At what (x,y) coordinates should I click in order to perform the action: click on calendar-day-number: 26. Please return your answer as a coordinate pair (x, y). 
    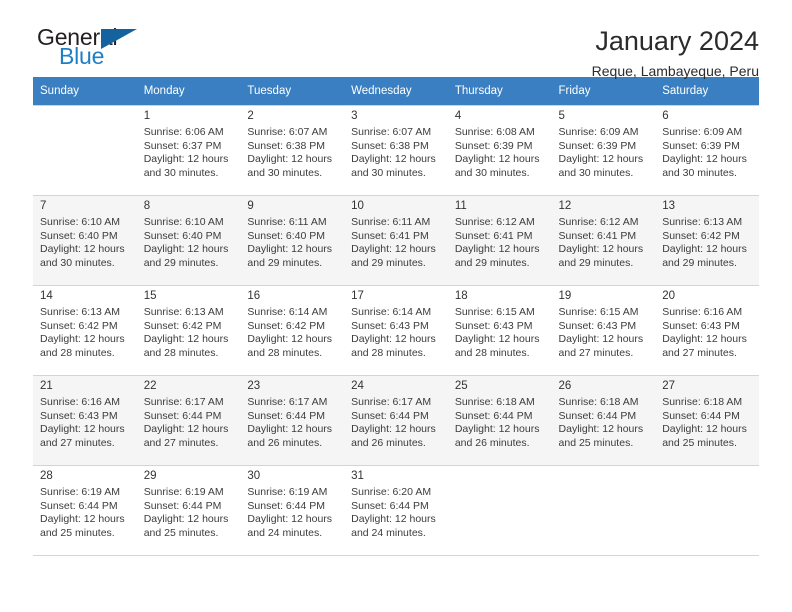
    Looking at the image, I should click on (565, 386).